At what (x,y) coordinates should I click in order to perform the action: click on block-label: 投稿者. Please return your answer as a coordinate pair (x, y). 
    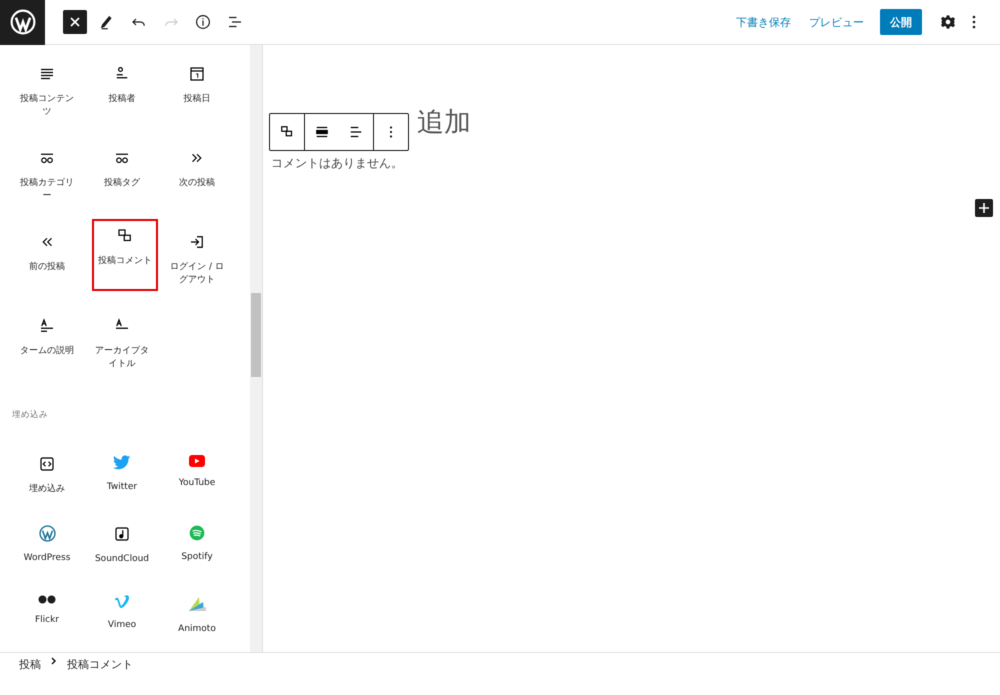
    Looking at the image, I should click on (122, 99).